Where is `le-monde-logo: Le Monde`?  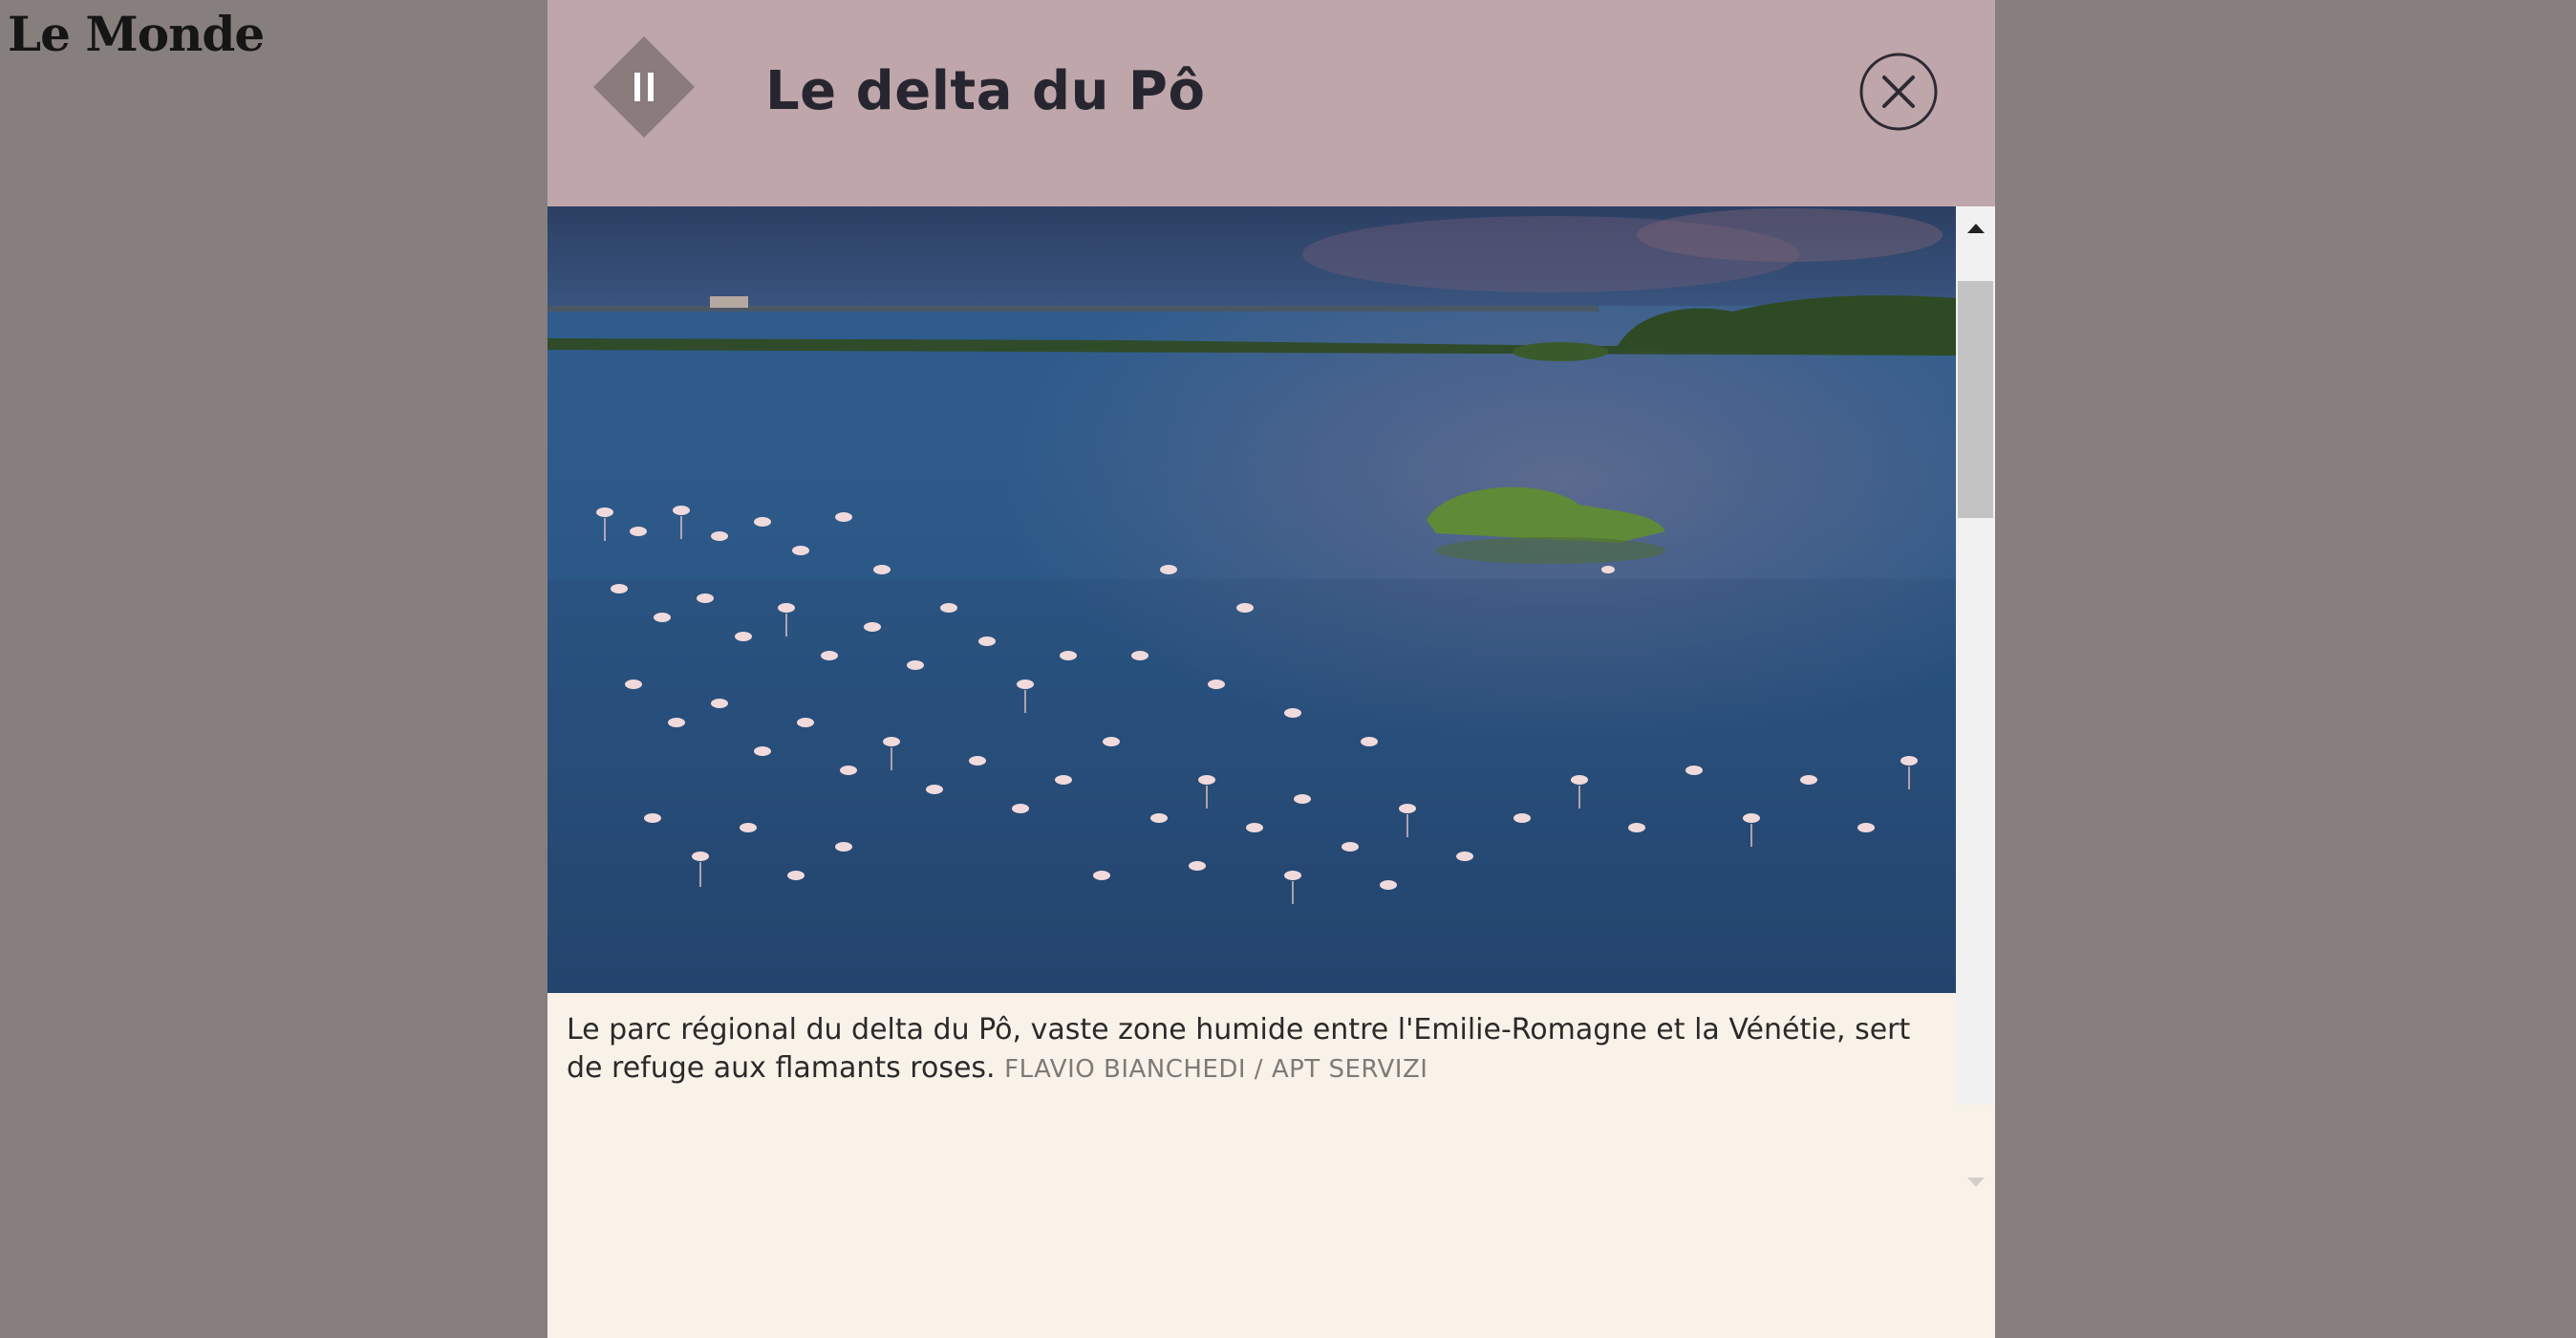
le-monde-logo: Le Monde is located at coordinates (136, 34).